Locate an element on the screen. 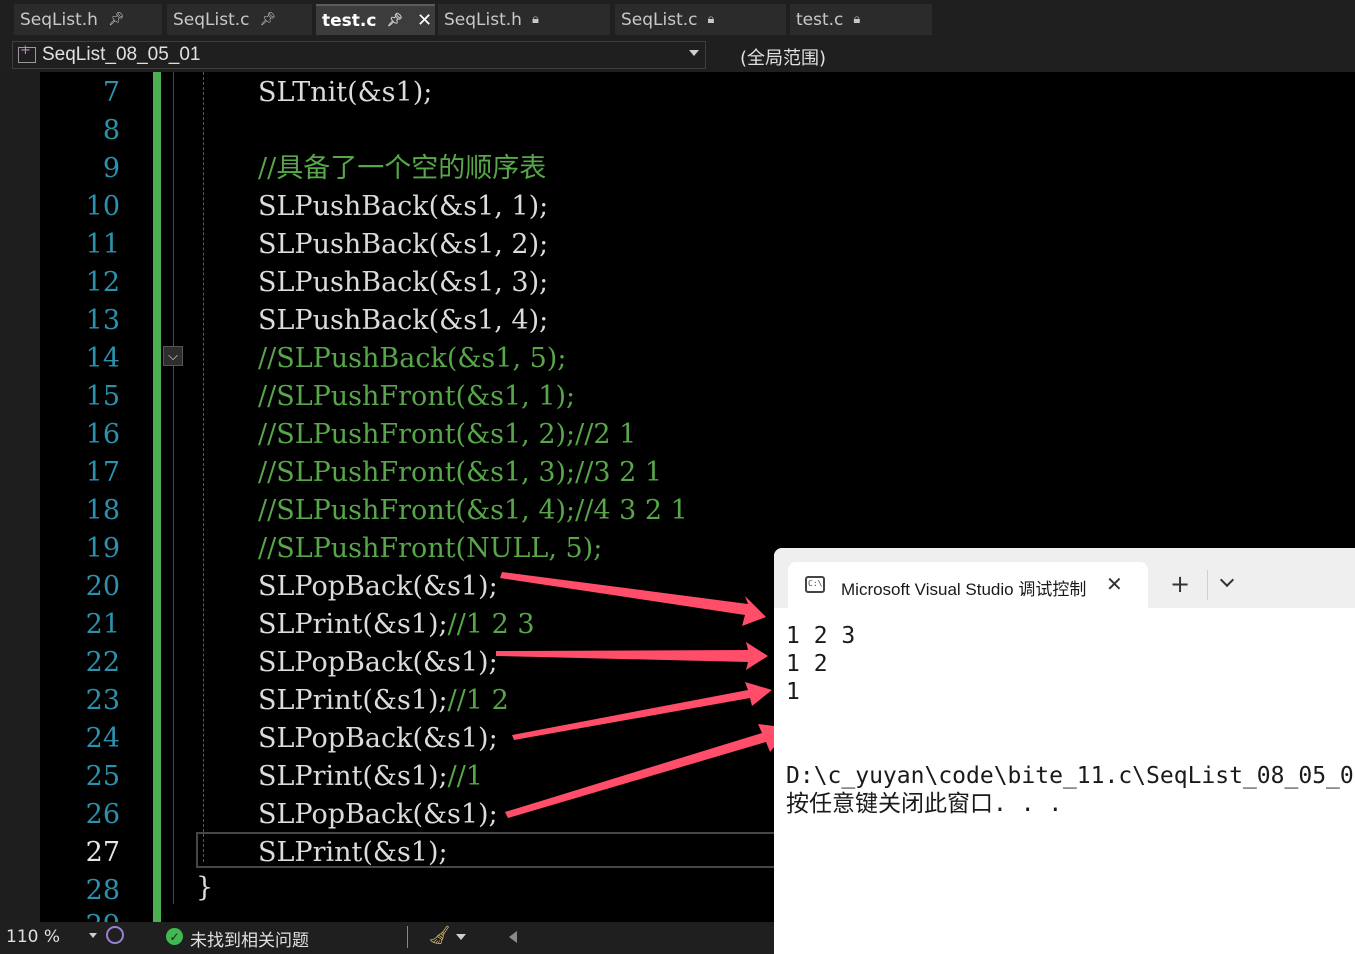  tab-label: SeqList.c is located at coordinates (659, 19).